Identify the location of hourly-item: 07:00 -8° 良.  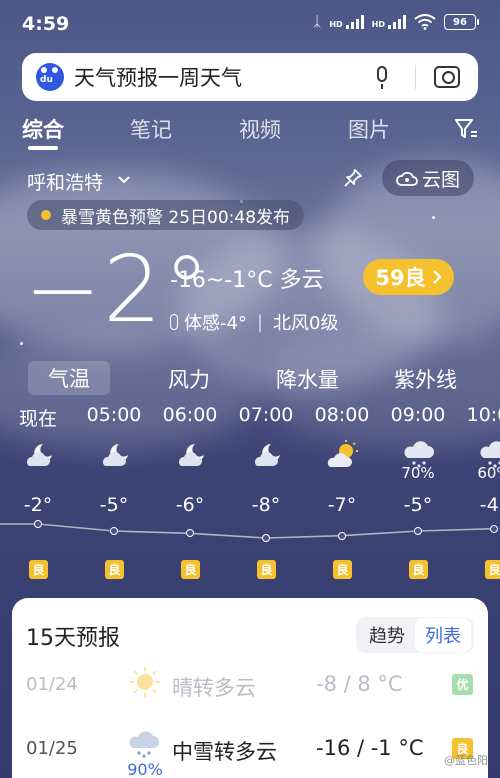
(266, 495).